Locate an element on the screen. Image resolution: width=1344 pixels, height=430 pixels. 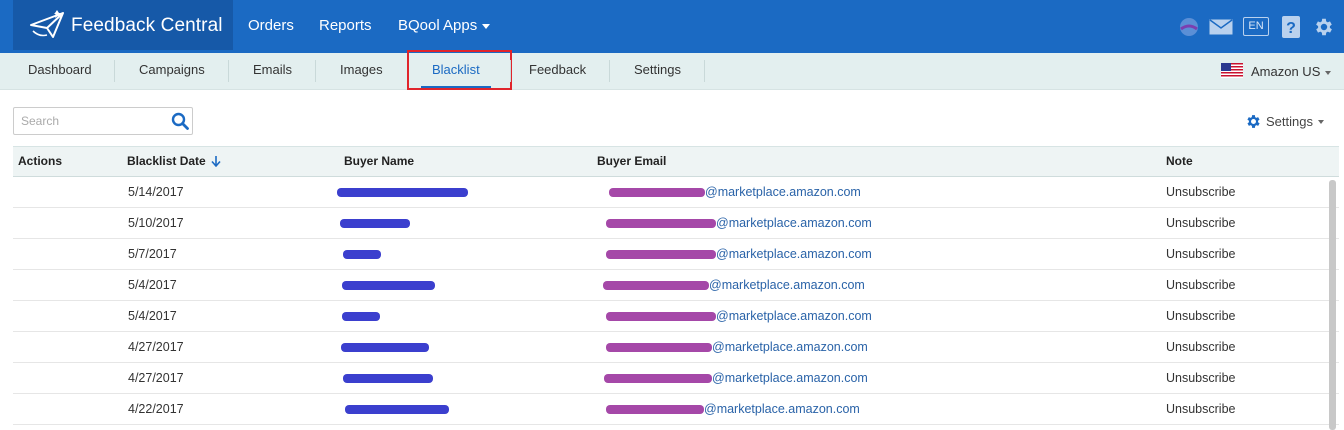
search-icon is located at coordinates (180, 121).